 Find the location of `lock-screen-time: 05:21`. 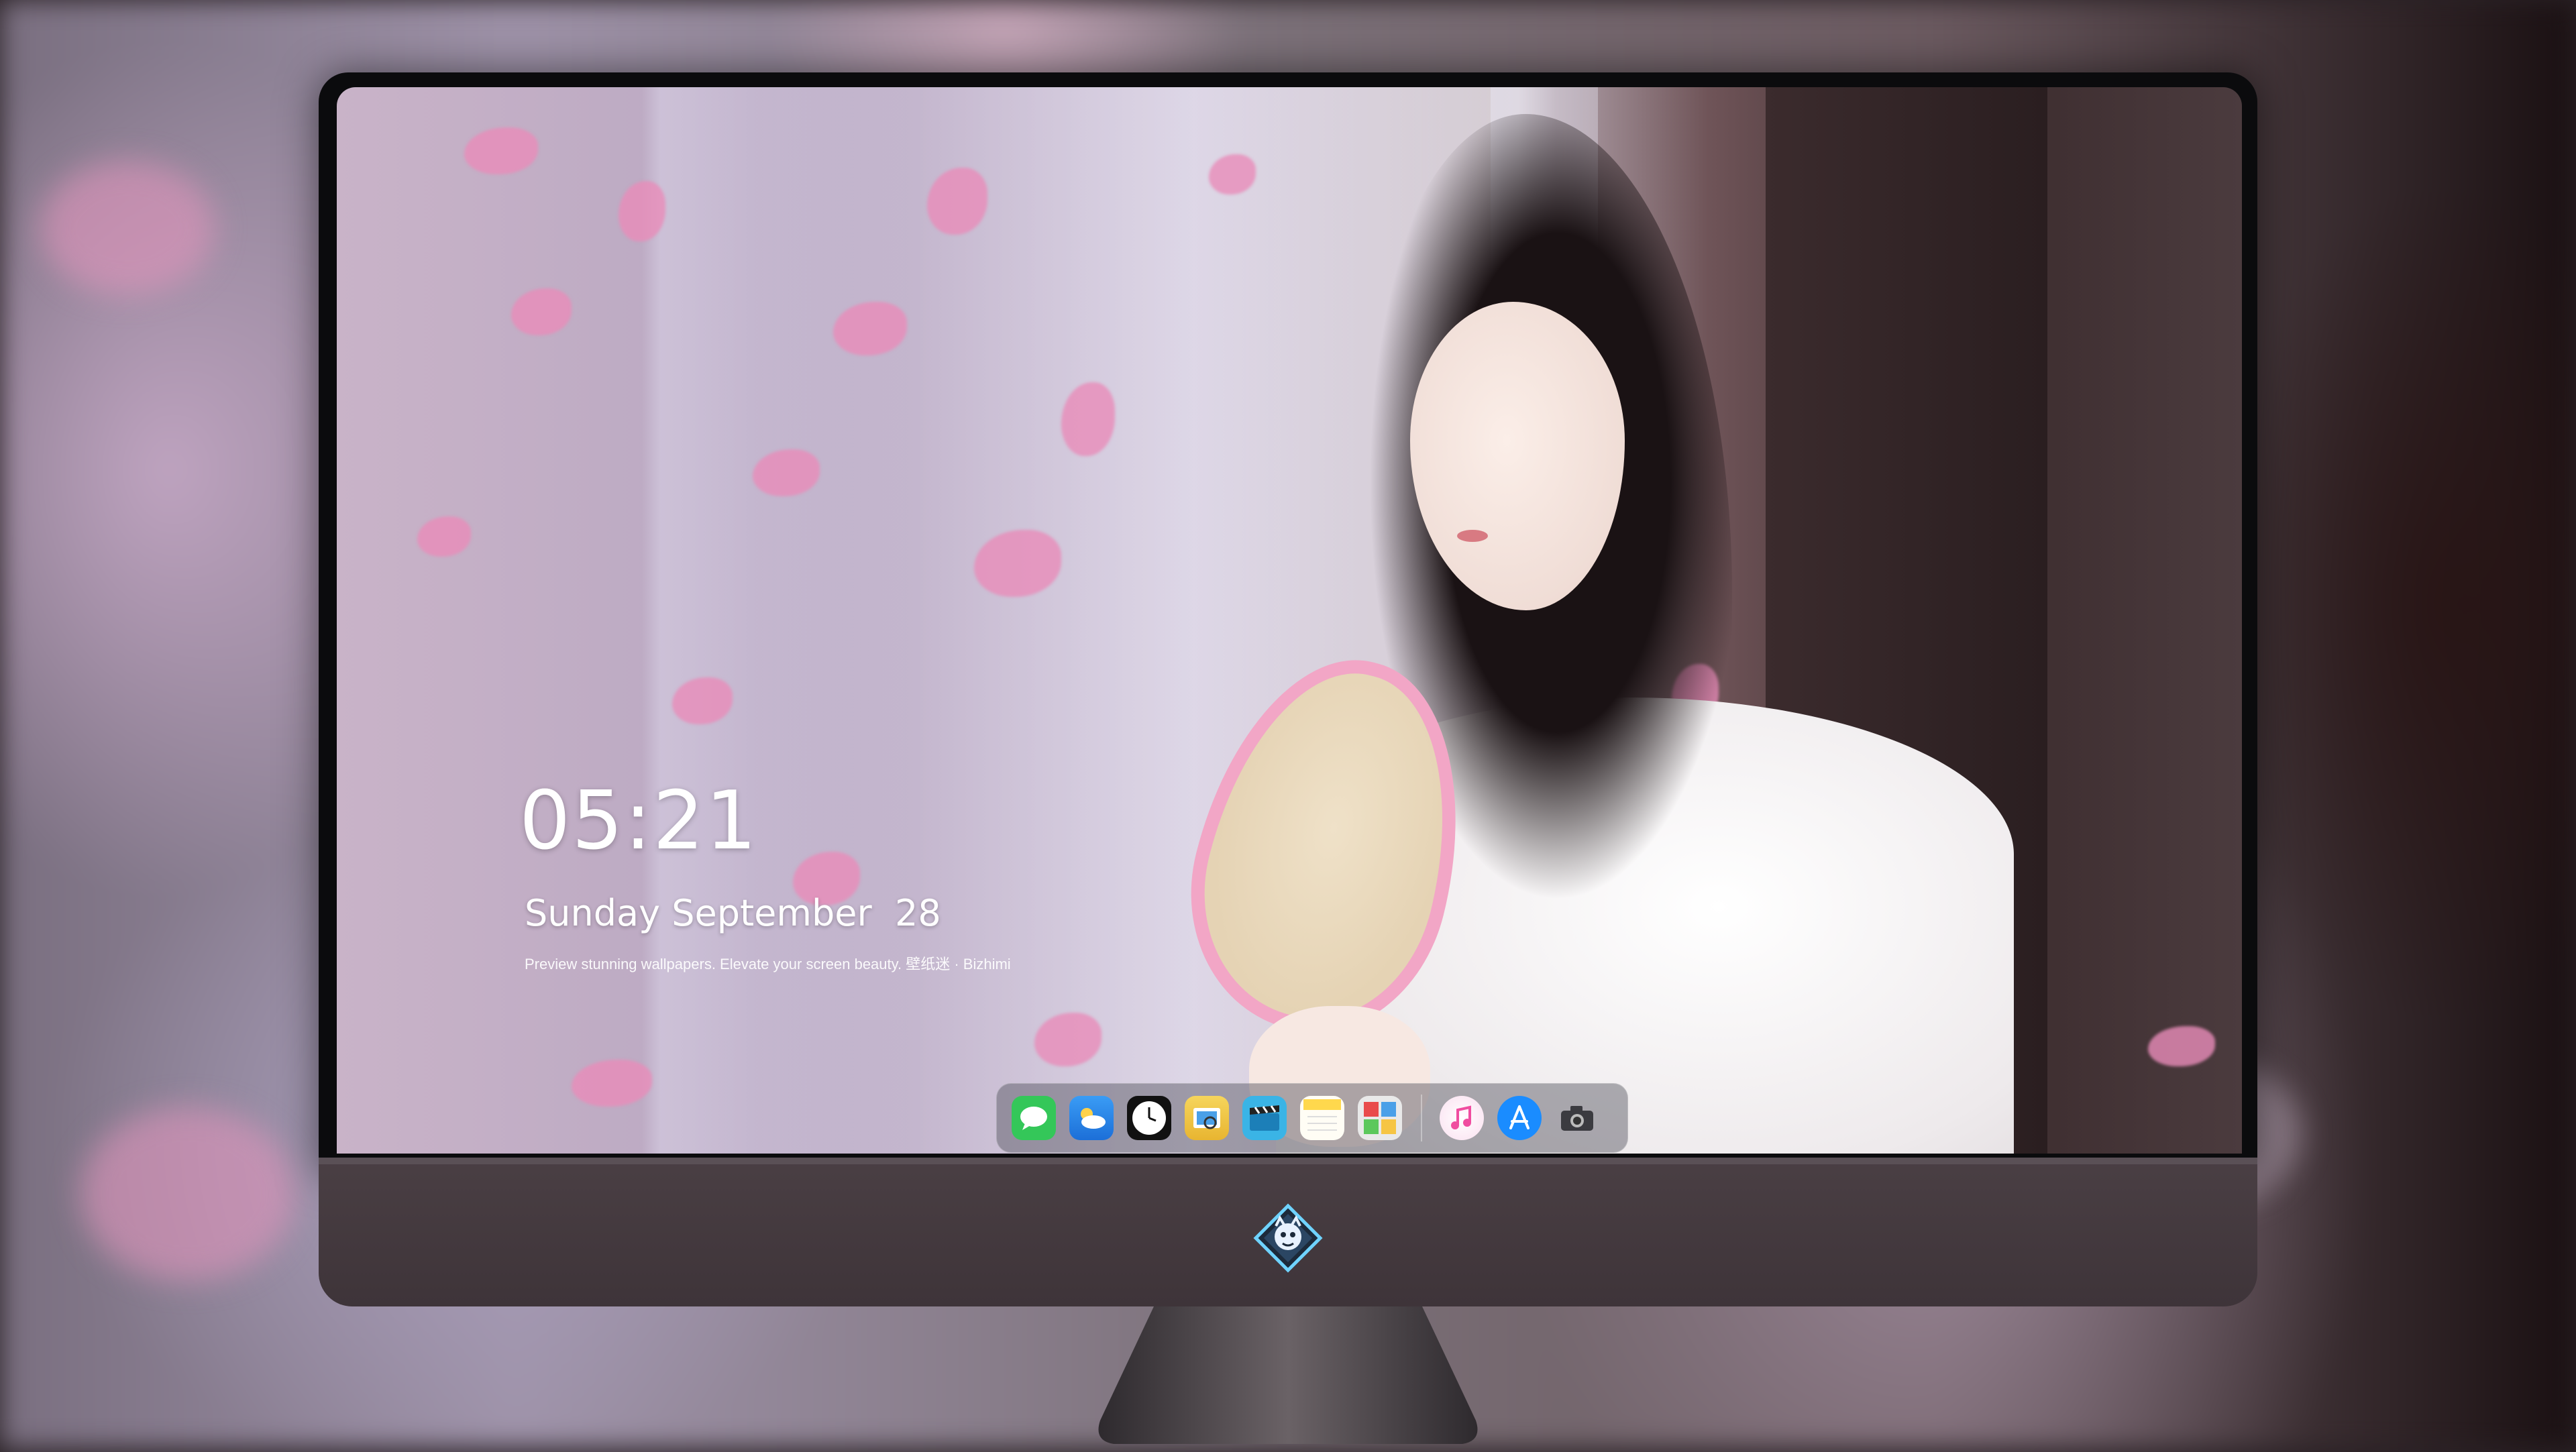

lock-screen-time: 05:21 is located at coordinates (638, 821).